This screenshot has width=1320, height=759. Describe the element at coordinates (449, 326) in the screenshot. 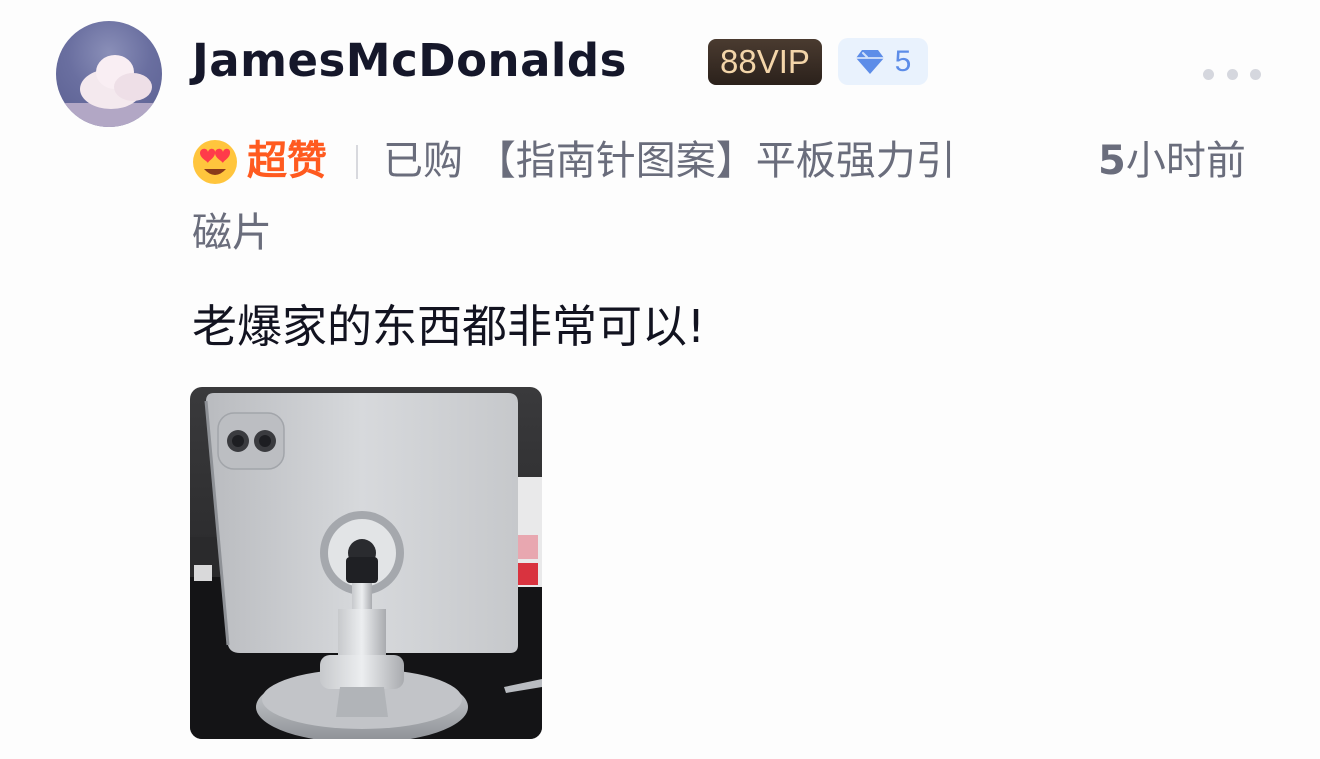

I see `review-text: 老爆家的东西都非常可以!` at that location.